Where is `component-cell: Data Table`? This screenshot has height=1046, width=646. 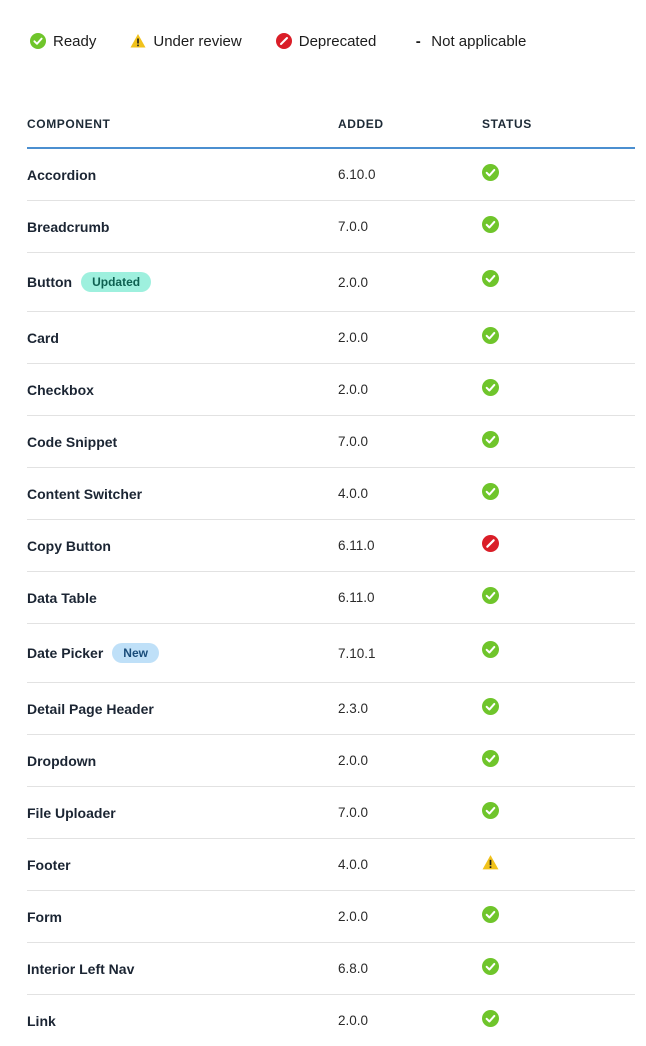
component-cell: Data Table is located at coordinates (62, 597).